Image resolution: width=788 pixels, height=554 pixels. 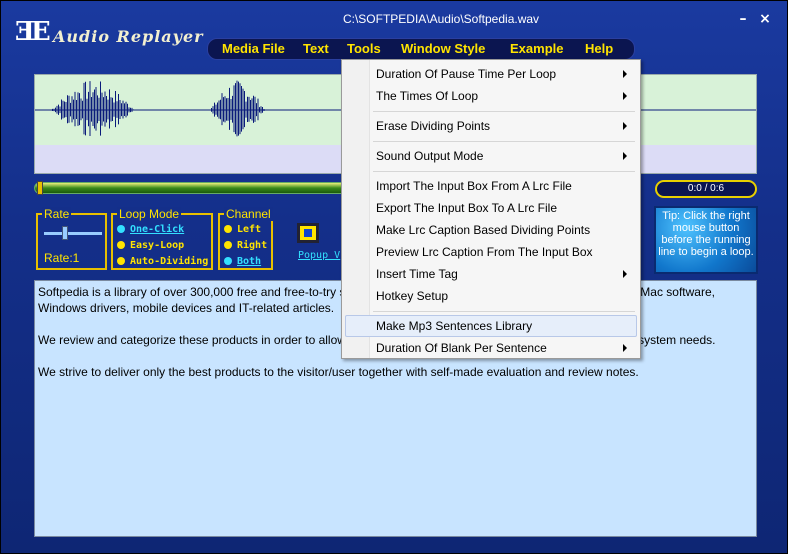 What do you see at coordinates (162, 261) in the screenshot?
I see `loop-option-auto-dividing: Auto-Dividing` at bounding box center [162, 261].